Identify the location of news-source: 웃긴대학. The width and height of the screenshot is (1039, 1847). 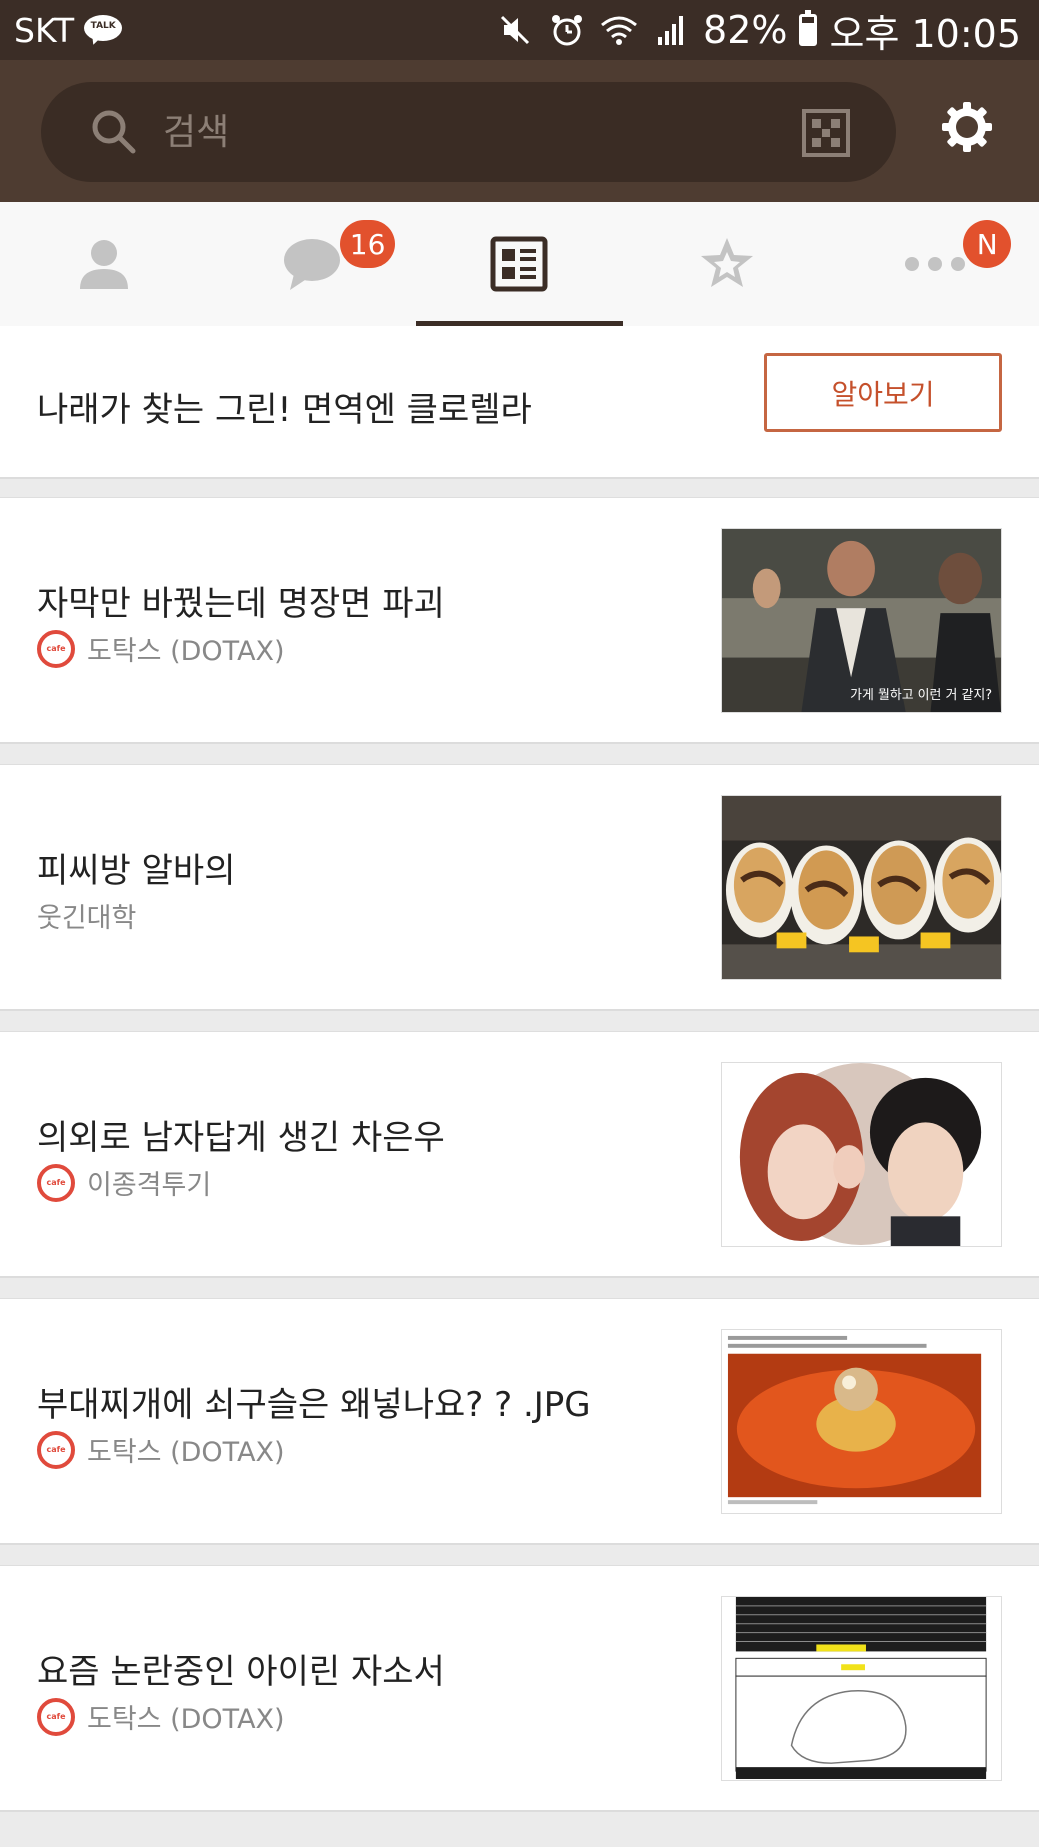
(86, 915).